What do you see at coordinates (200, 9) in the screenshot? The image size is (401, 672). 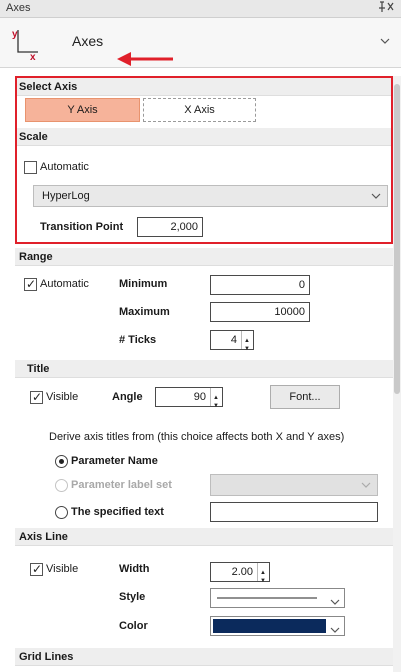 I see `panel-titlebar: Axes` at bounding box center [200, 9].